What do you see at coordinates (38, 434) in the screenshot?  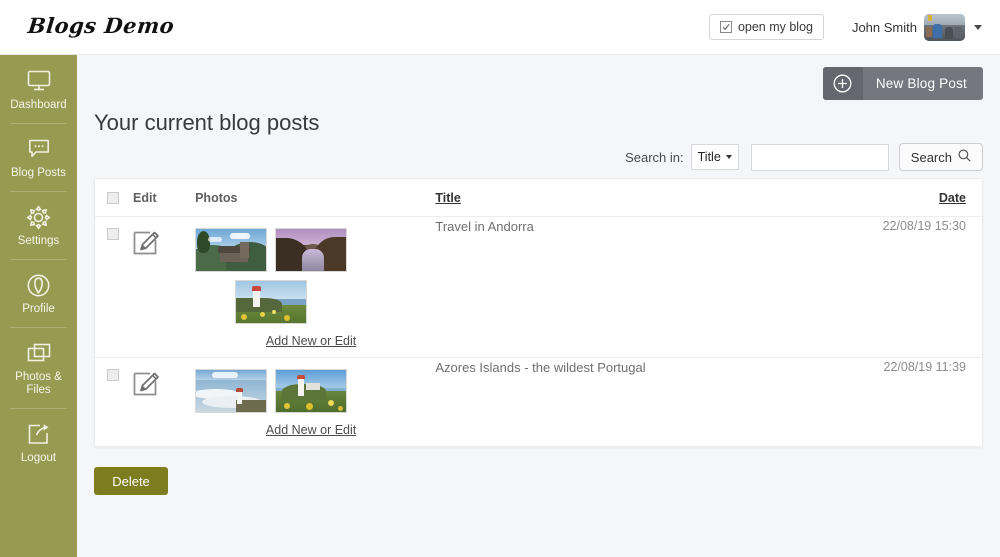 I see `exit-arrow-icon` at bounding box center [38, 434].